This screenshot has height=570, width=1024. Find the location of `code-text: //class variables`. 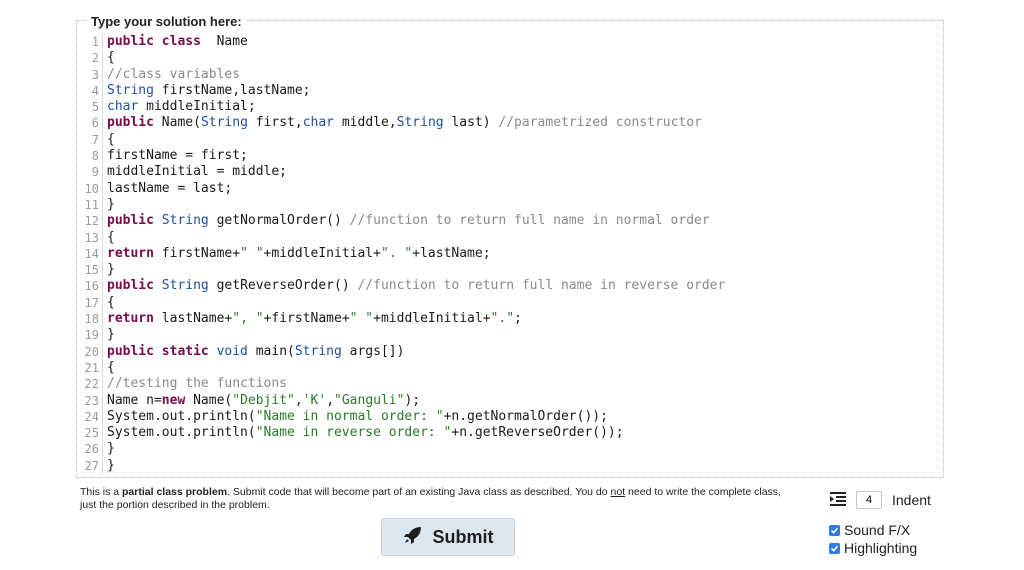

code-text: //class variables is located at coordinates (173, 75).